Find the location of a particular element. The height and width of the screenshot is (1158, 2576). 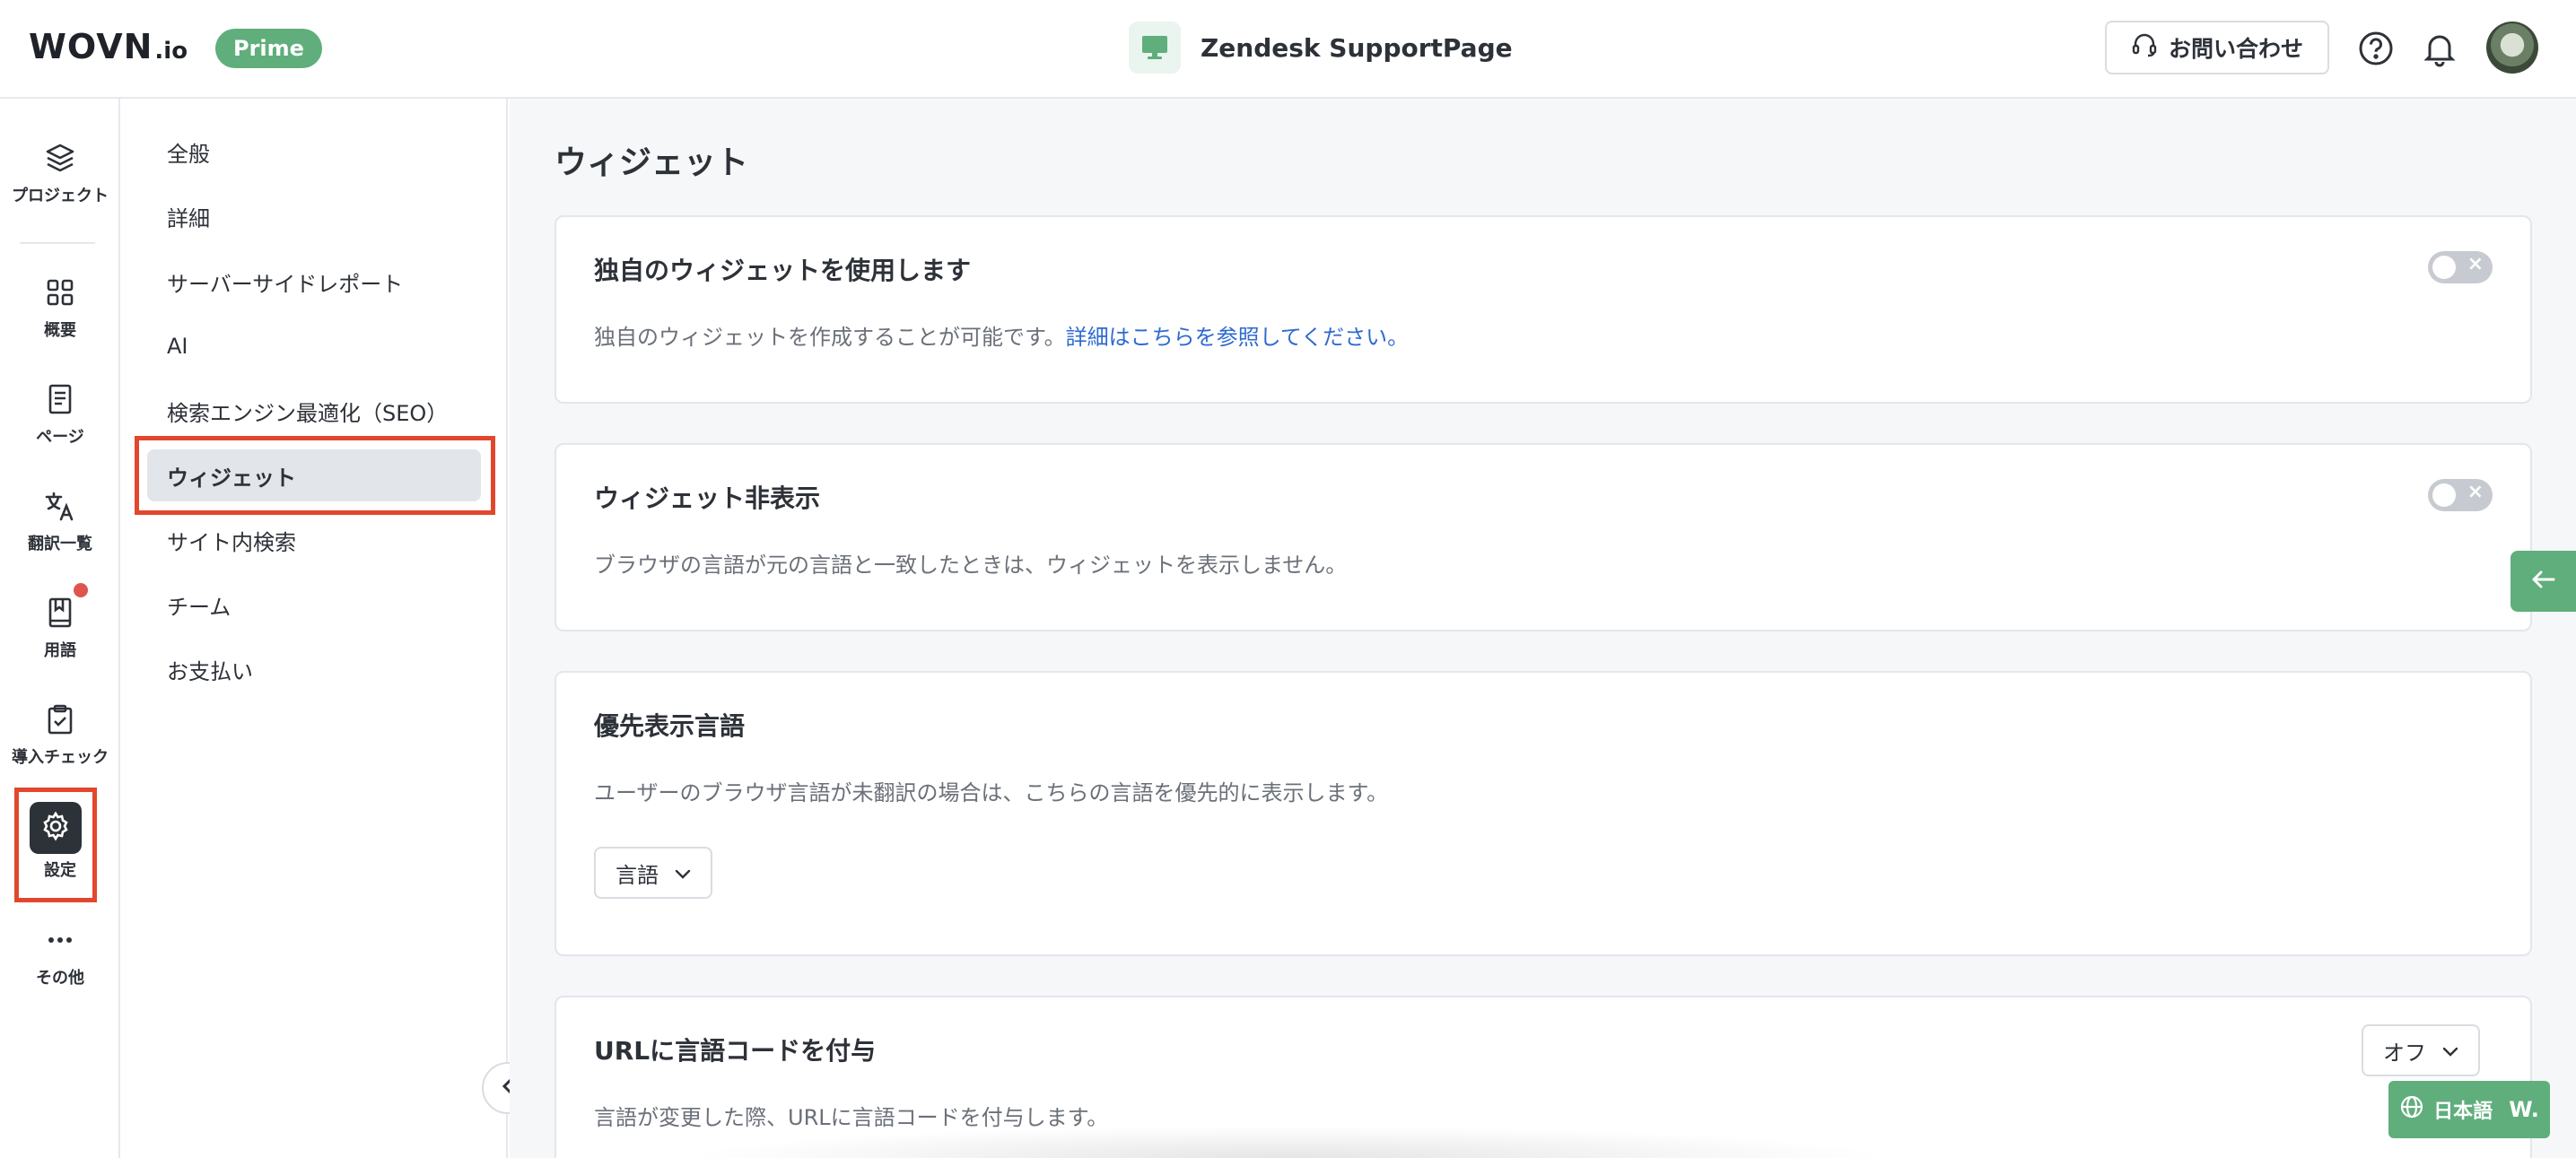

rail-label: 翻訳一覧 is located at coordinates (60, 544).